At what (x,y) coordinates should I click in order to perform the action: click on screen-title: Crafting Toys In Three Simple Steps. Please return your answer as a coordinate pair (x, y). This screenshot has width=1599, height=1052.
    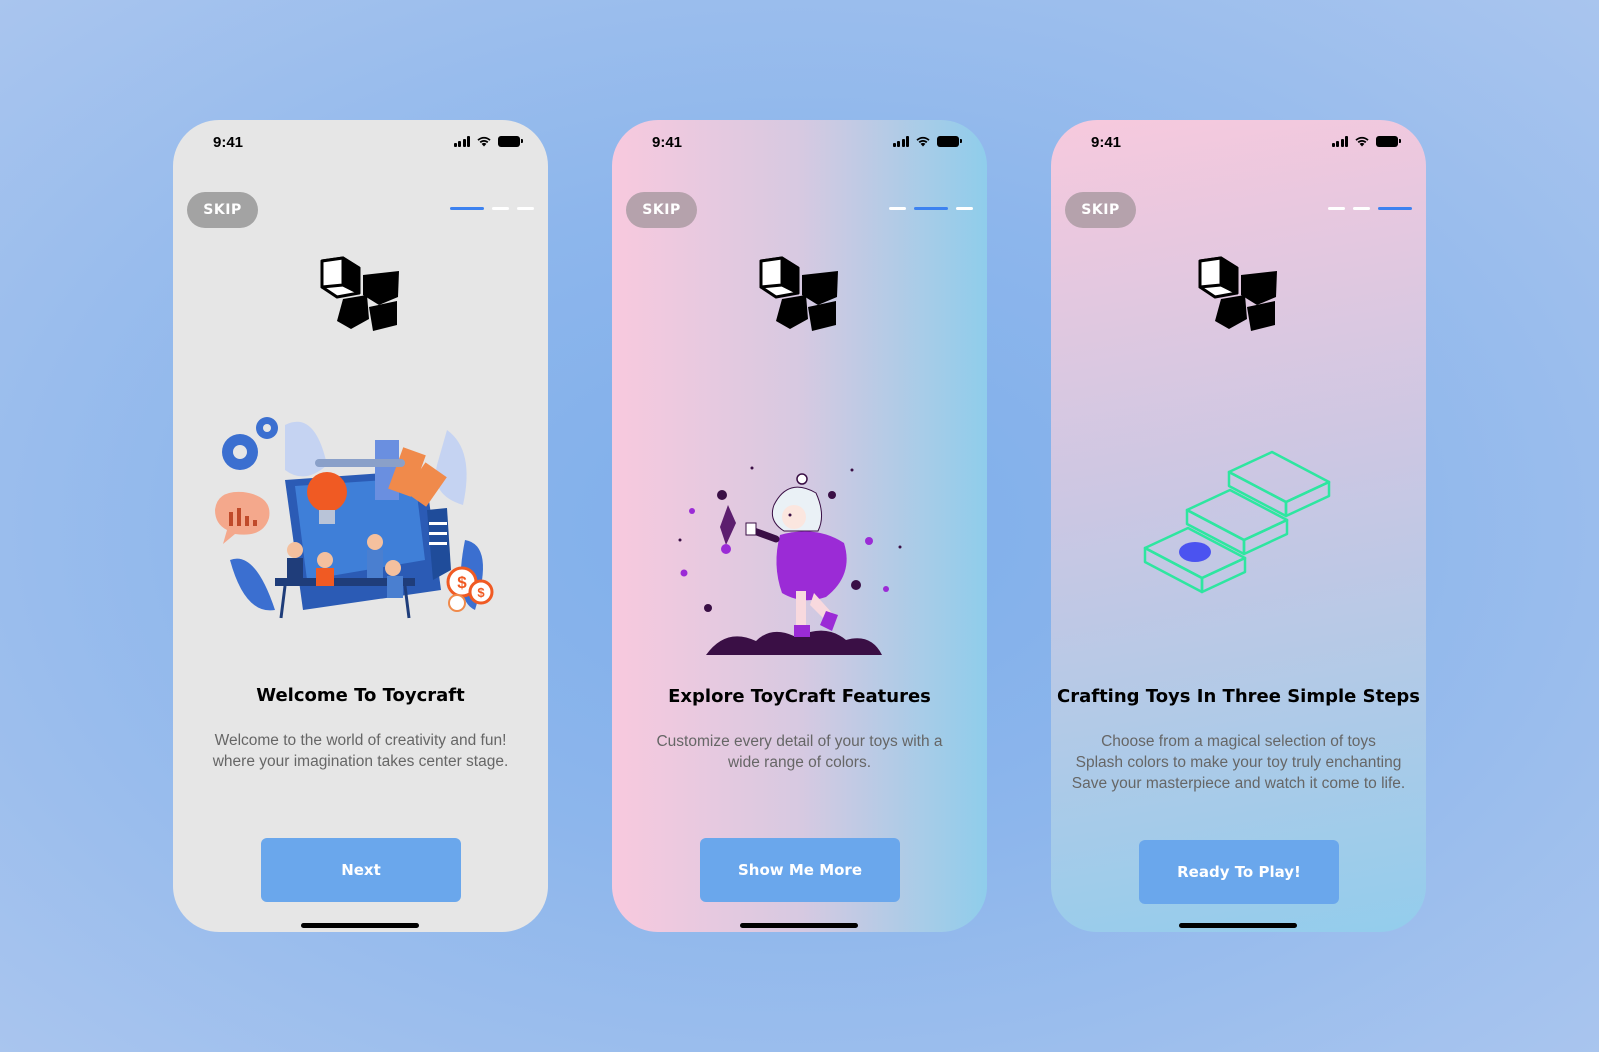
    Looking at the image, I should click on (1238, 696).